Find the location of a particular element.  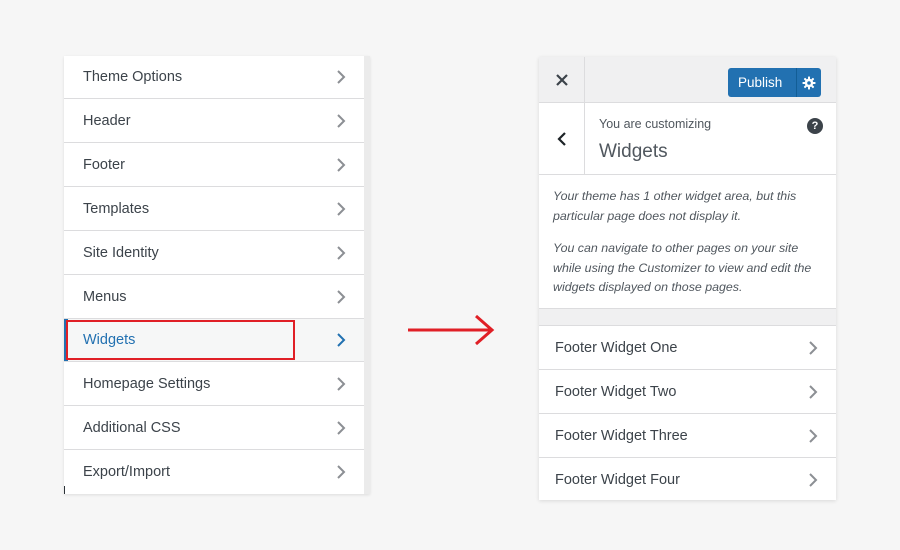

chevron-left-icon is located at coordinates (561, 138).